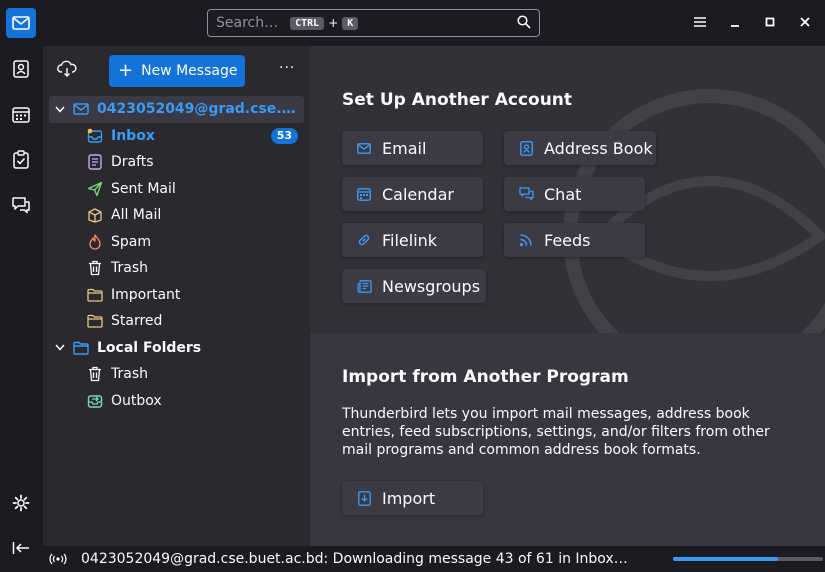 This screenshot has height=572, width=825. I want to click on import-icon, so click(364, 498).